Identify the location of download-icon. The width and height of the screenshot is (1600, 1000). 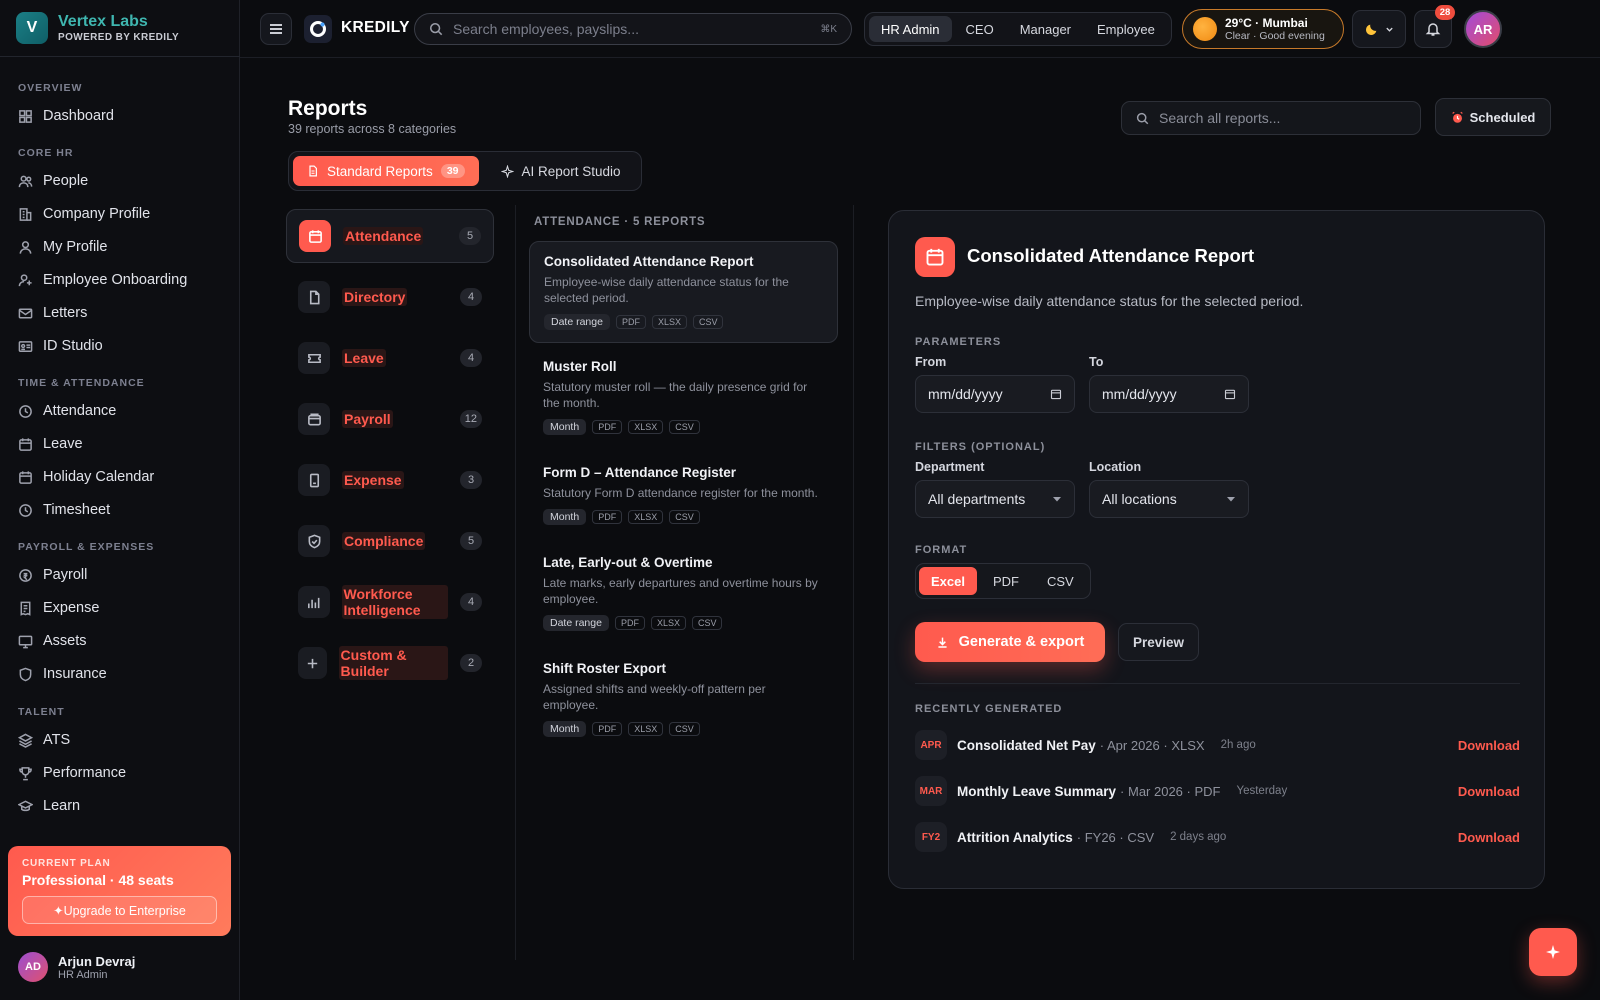
(942, 642).